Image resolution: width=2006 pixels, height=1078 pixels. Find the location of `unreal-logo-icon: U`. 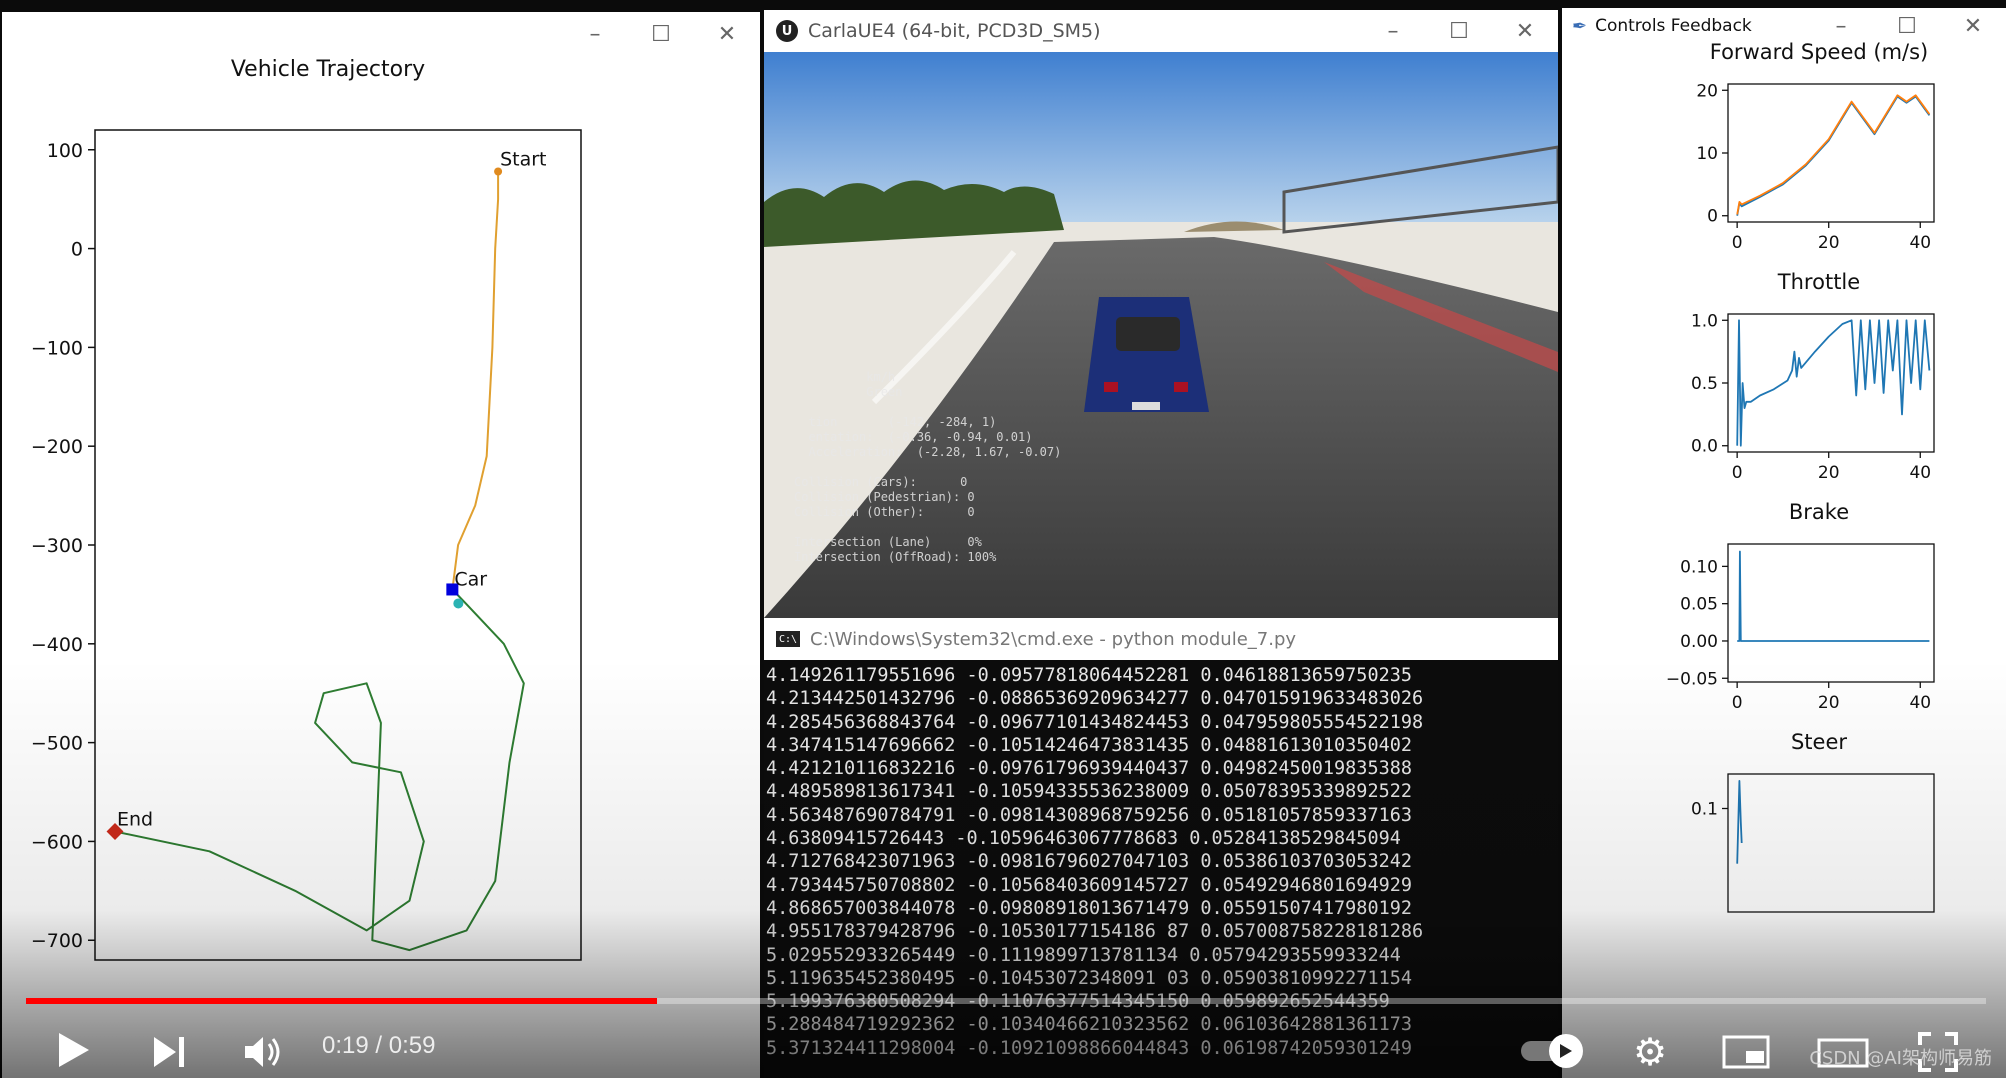

unreal-logo-icon: U is located at coordinates (787, 31).